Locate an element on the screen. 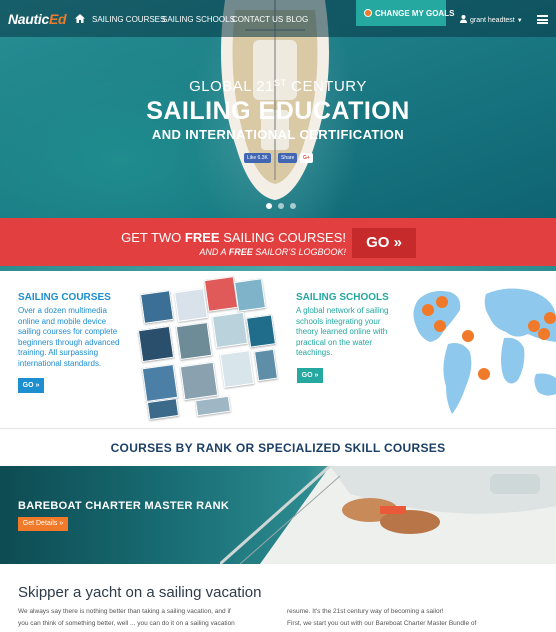  get-details-button: Get Details » is located at coordinates (43, 524).